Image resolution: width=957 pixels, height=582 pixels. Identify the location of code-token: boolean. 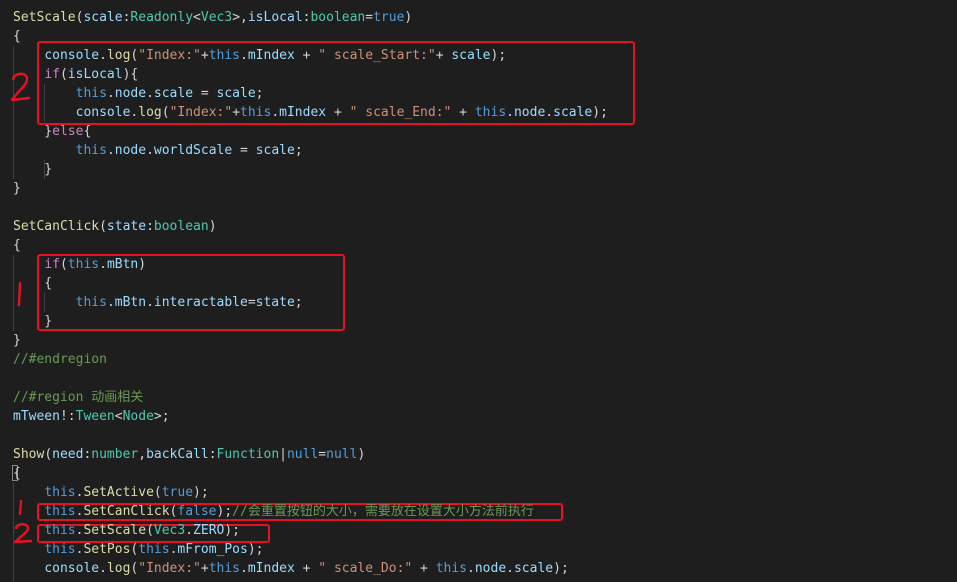
(338, 17).